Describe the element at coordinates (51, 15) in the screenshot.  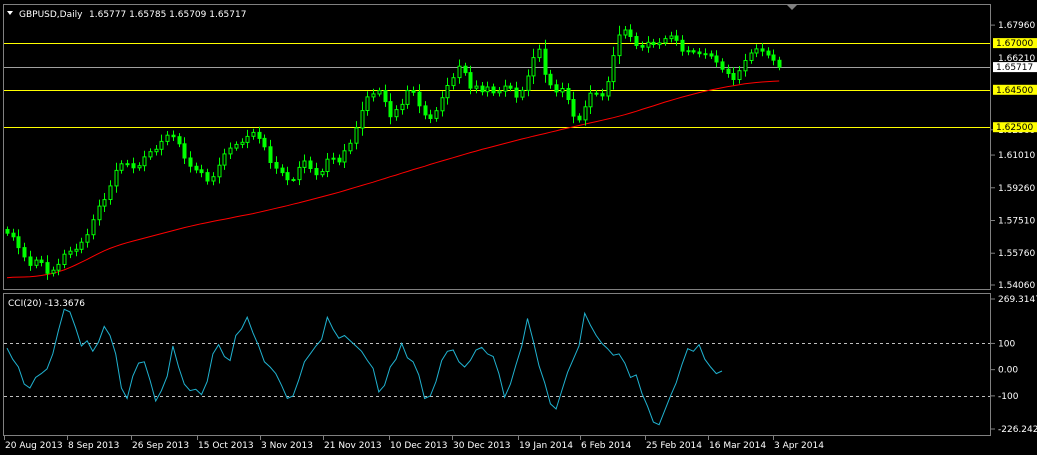
I see `symbol-label: GBPUSD,Daily` at that location.